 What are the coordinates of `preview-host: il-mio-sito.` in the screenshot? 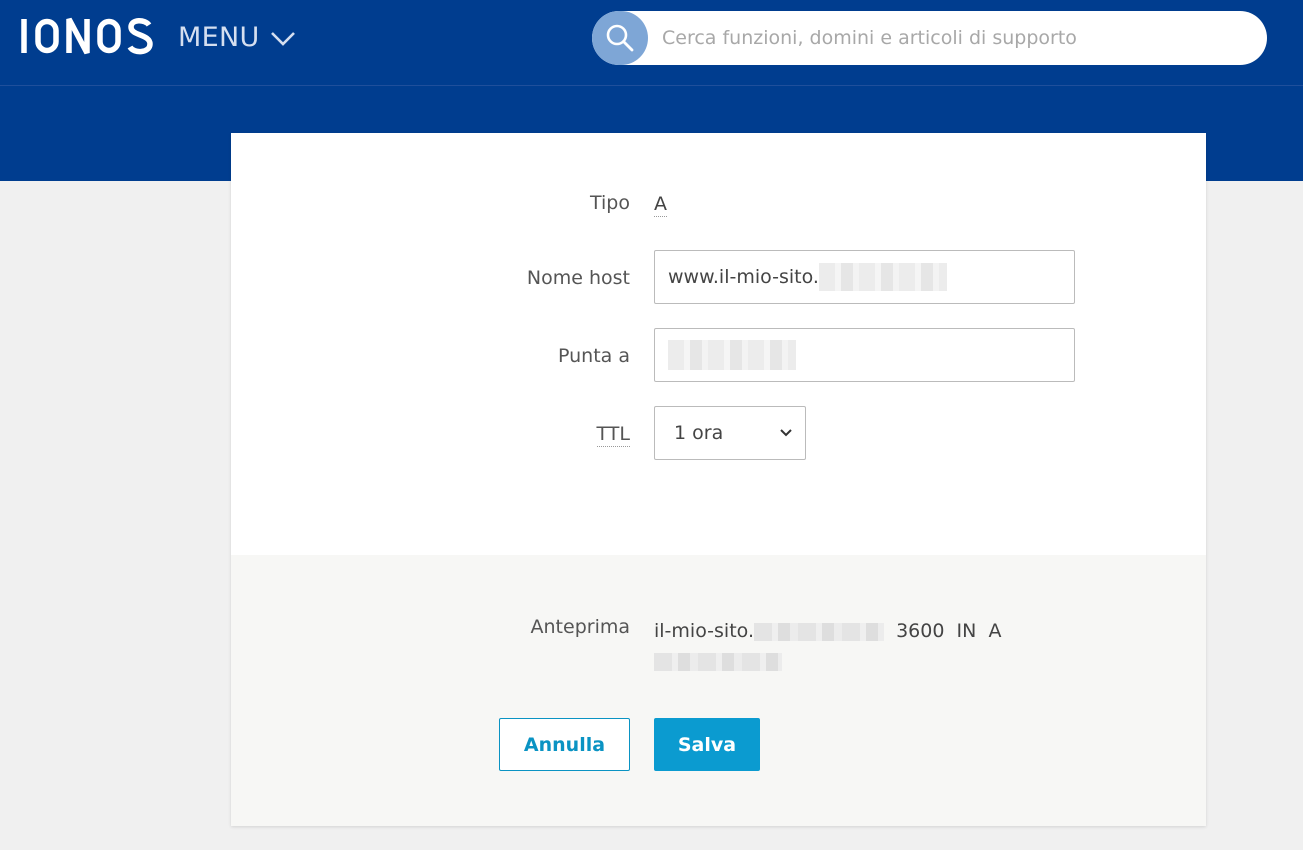 It's located at (704, 631).